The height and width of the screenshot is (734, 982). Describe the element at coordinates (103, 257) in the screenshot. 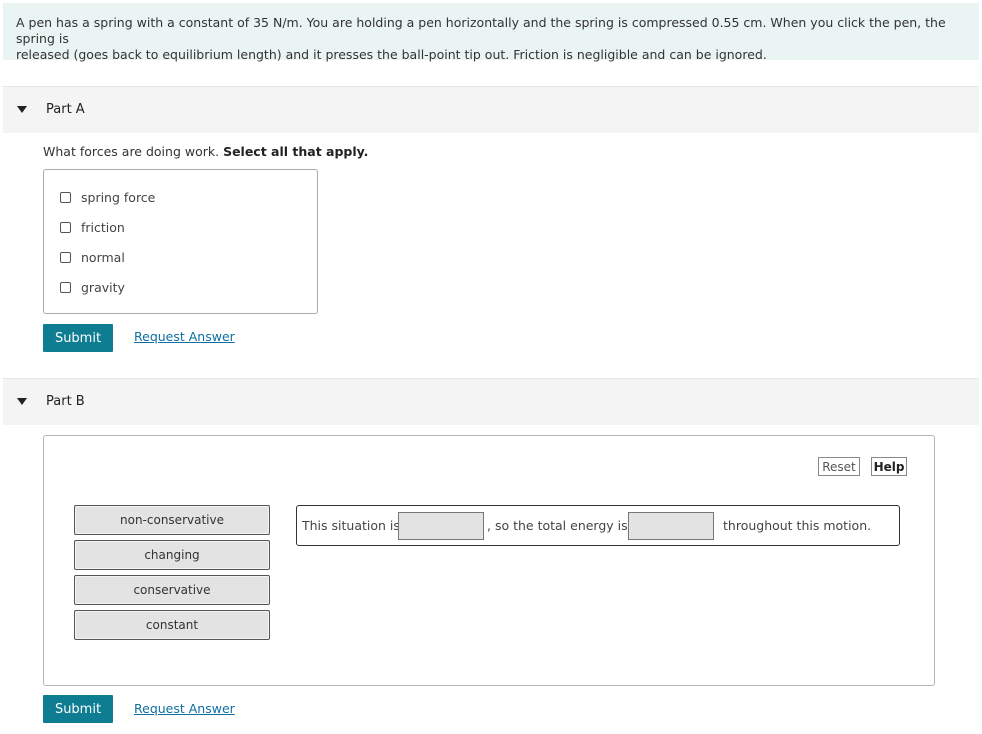

I see `option-label: normal` at that location.